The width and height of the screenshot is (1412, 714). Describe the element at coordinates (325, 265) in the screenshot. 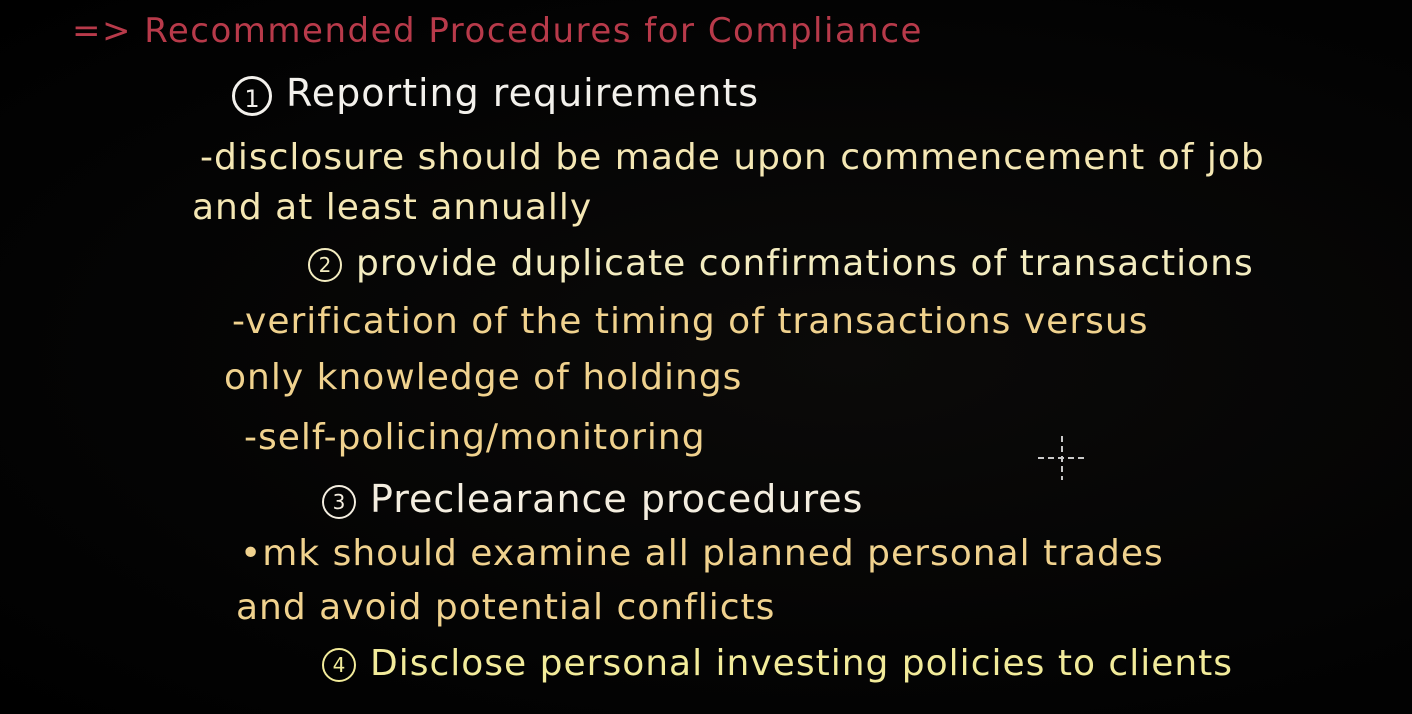

I see `item-2-number: 2` at that location.